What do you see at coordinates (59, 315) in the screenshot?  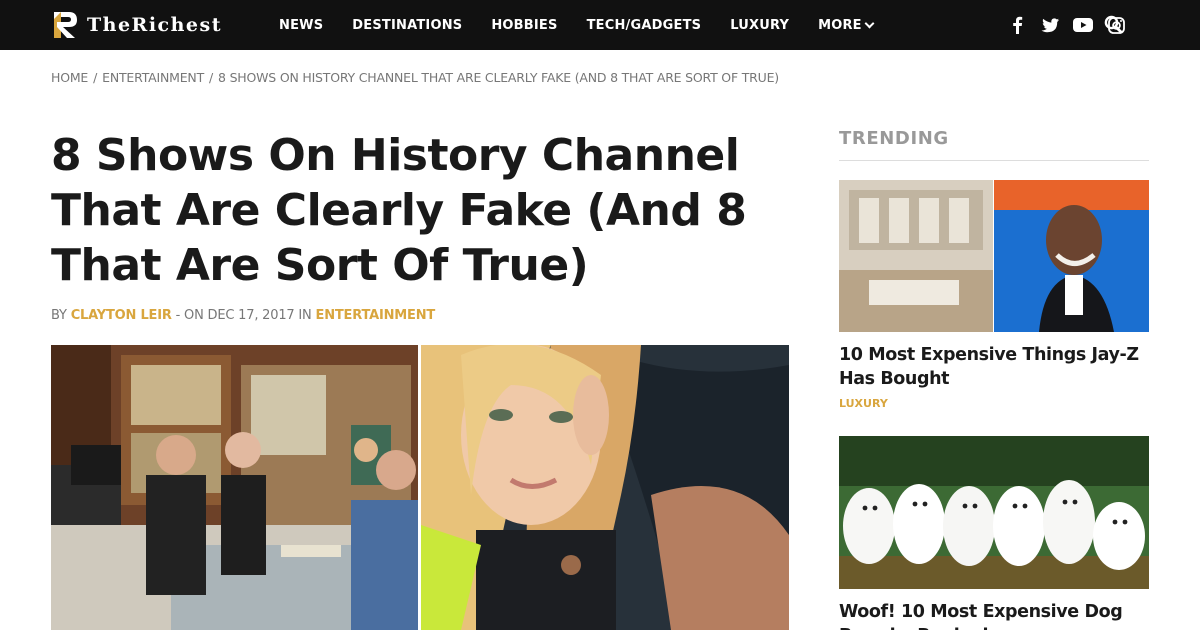 I see `by-label: BY` at bounding box center [59, 315].